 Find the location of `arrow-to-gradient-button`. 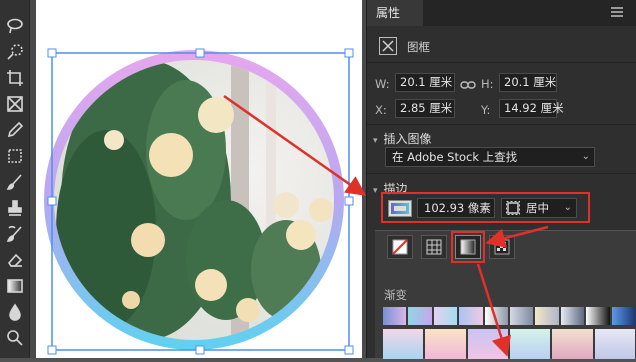

arrow-to-gradient-button is located at coordinates (517, 236).